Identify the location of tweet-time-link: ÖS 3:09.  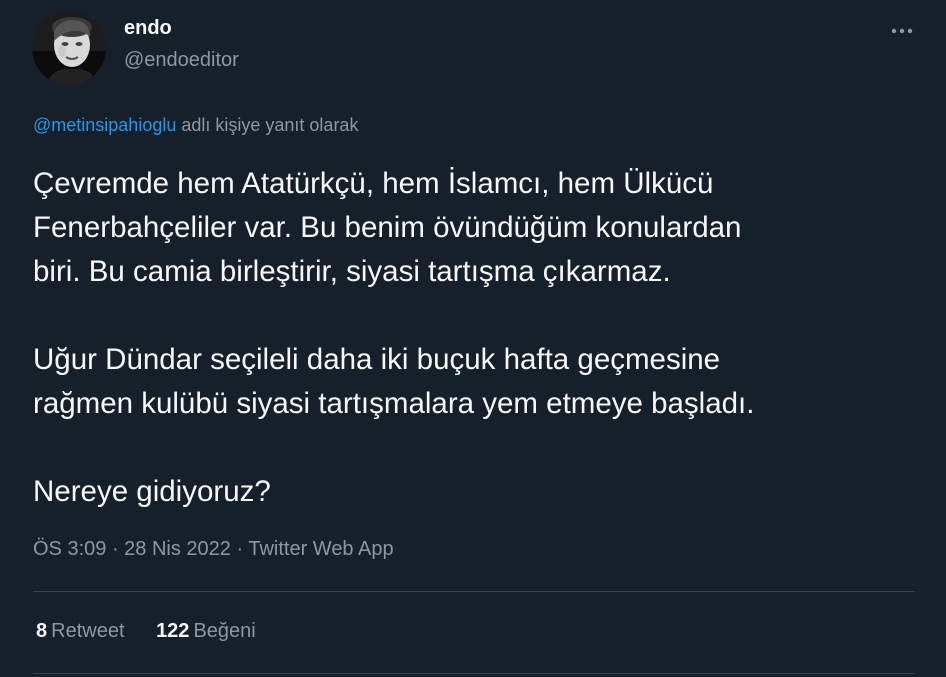
(69, 549).